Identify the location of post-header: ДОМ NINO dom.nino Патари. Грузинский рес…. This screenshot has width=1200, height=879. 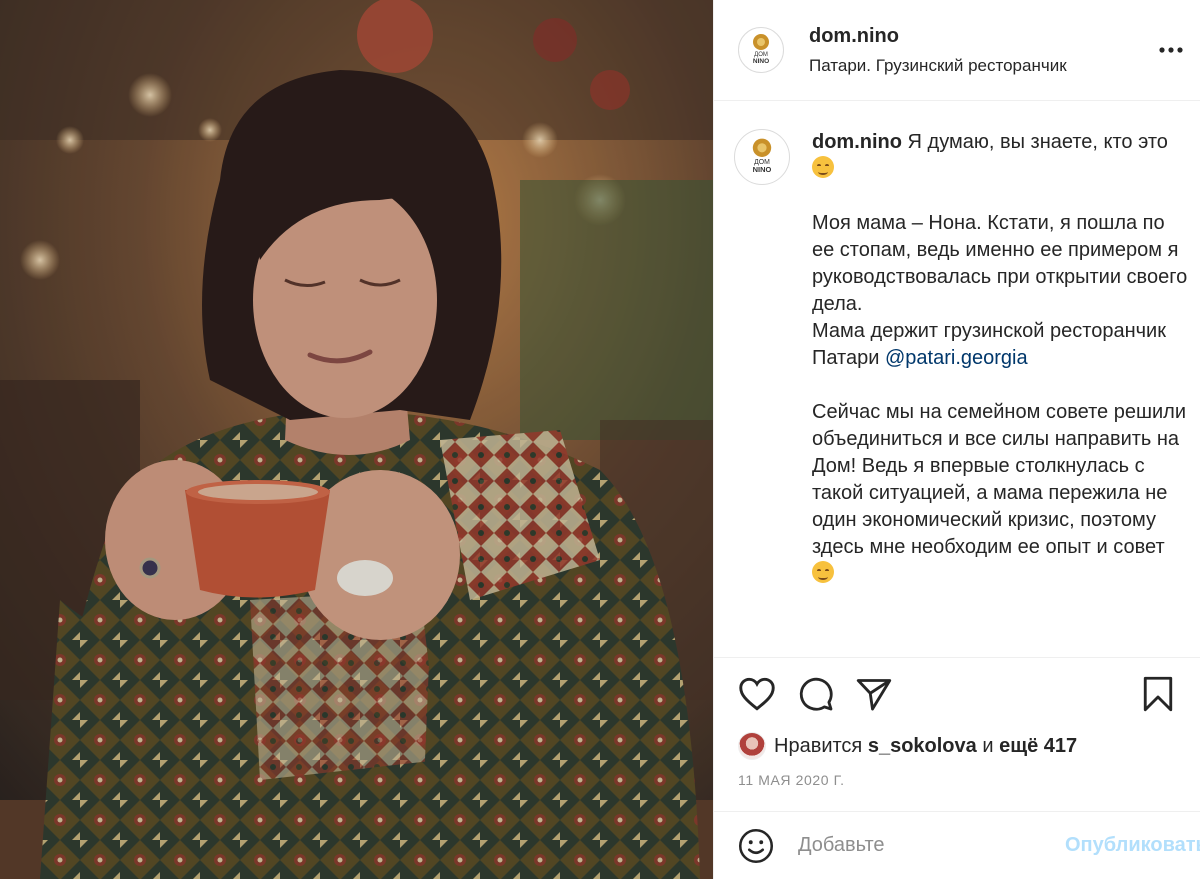
(957, 50).